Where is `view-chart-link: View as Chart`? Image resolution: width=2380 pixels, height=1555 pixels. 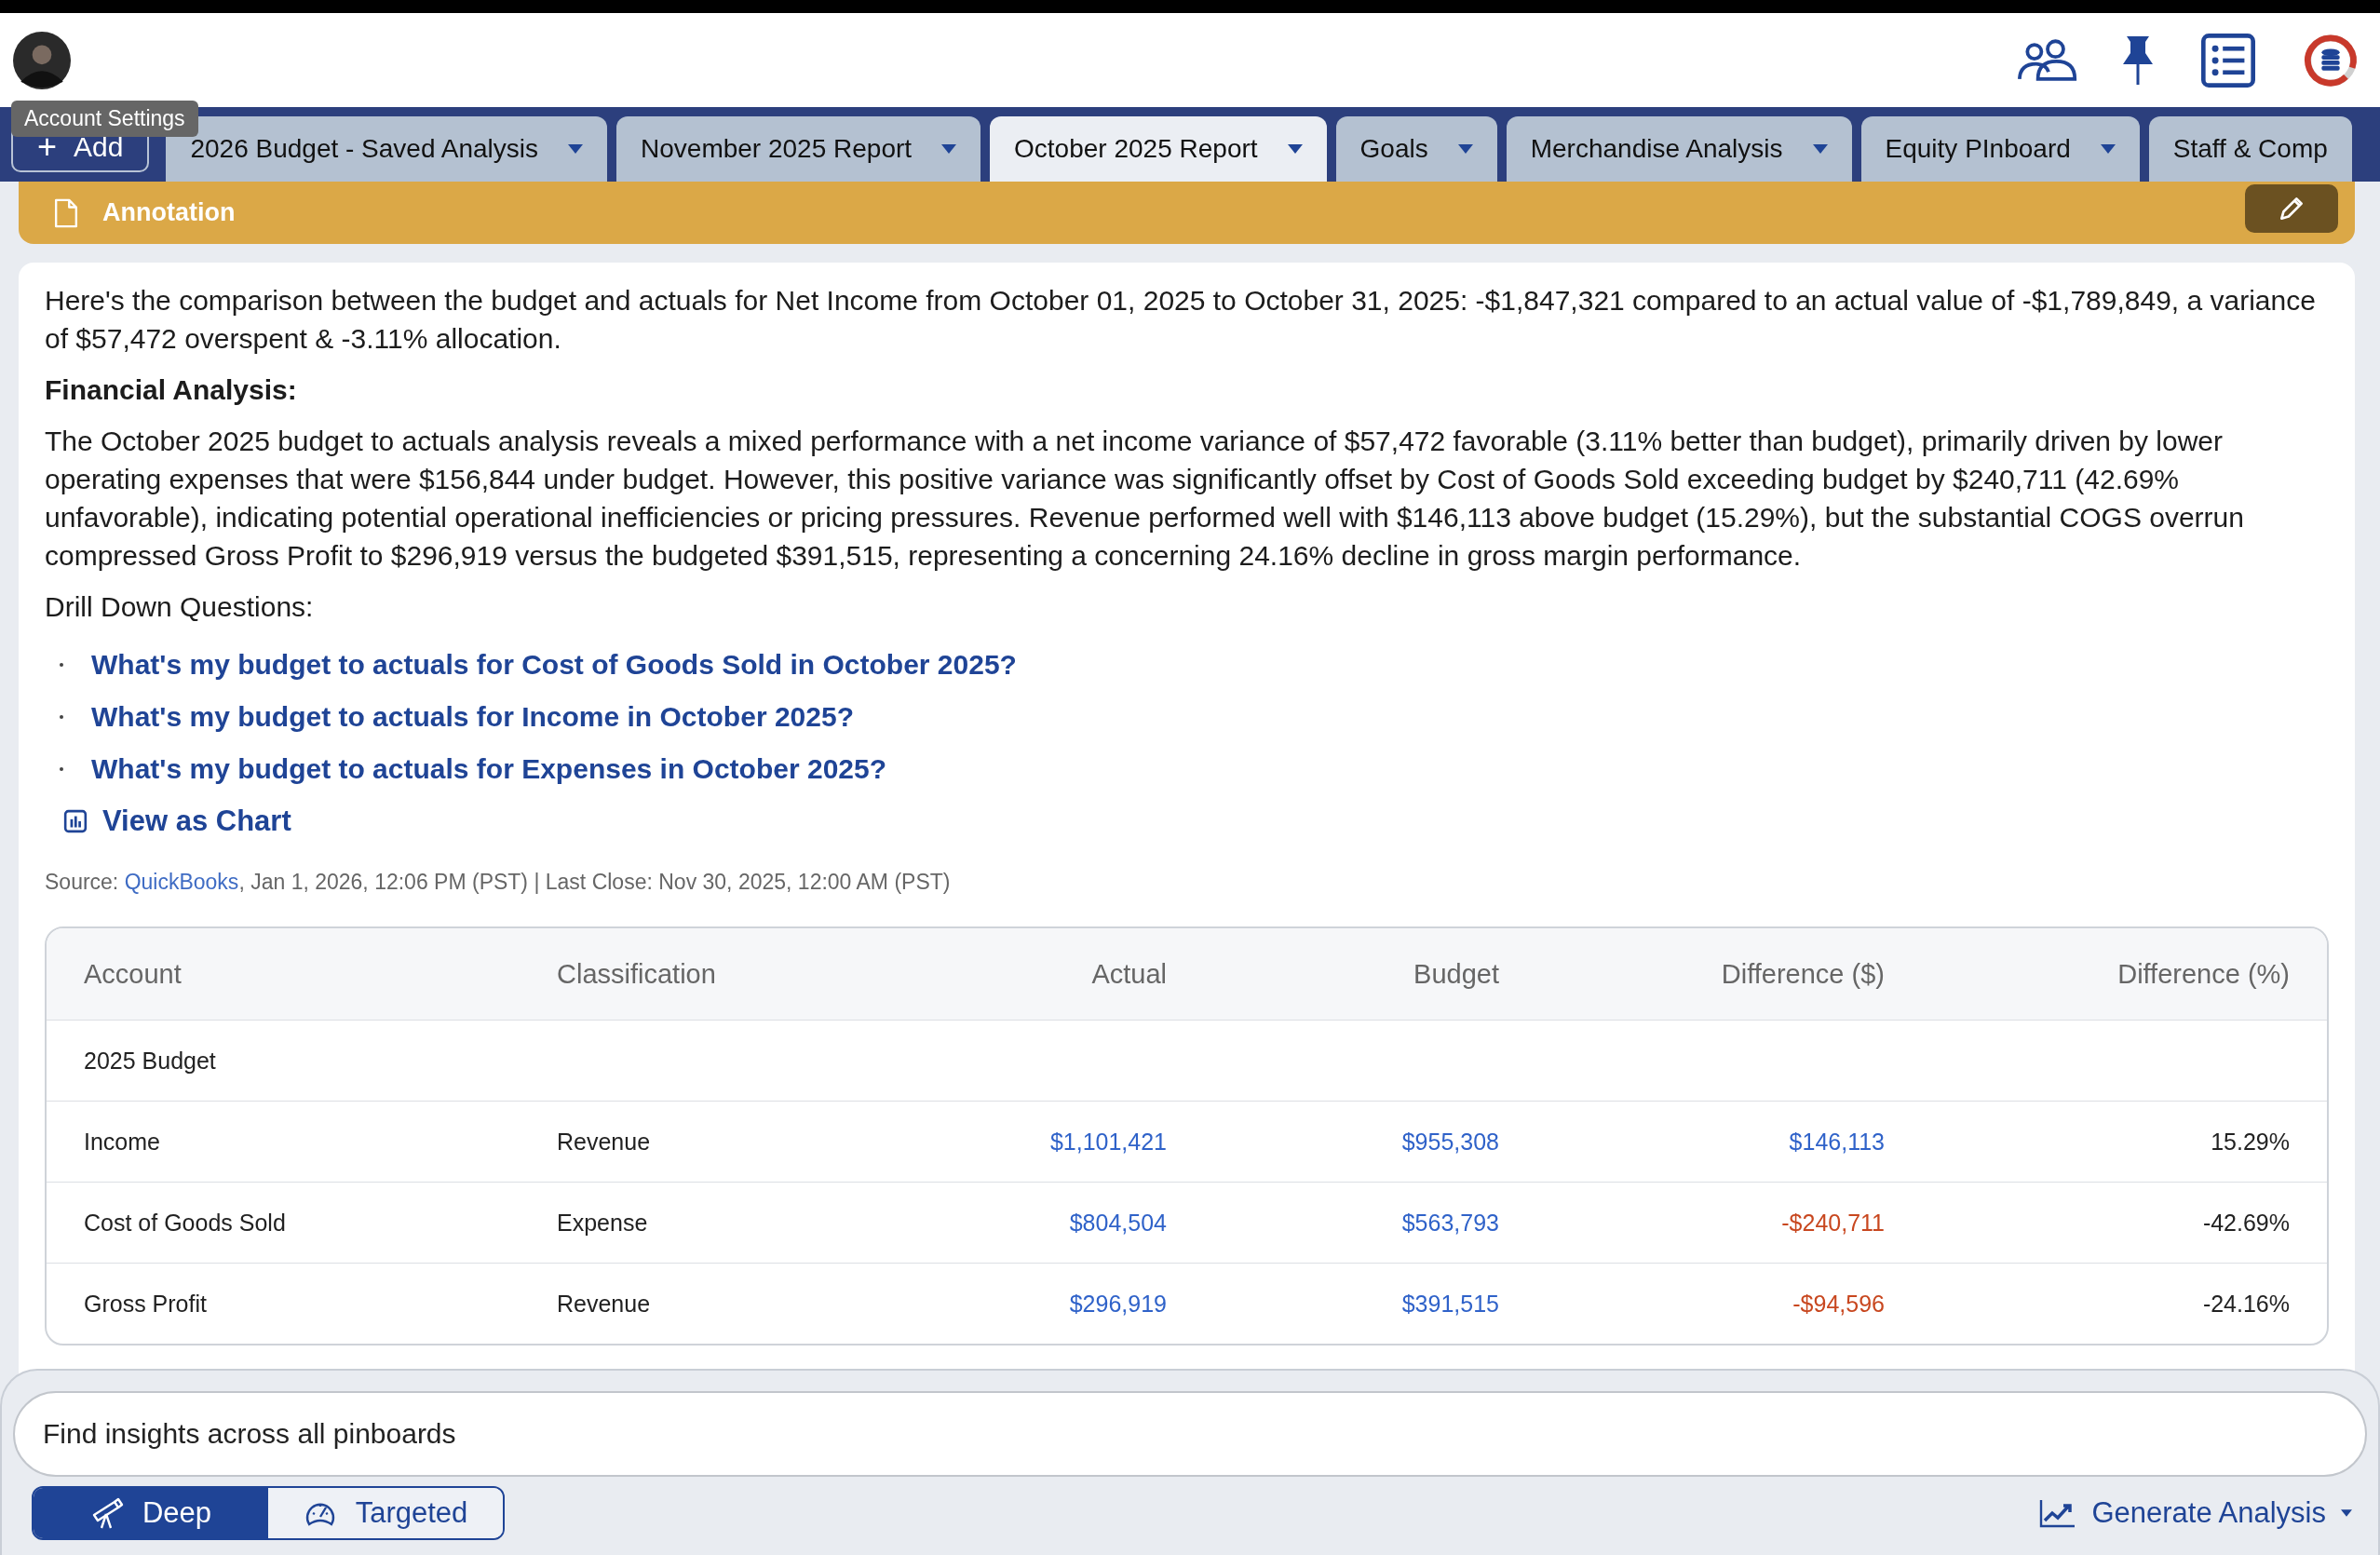 view-chart-link: View as Chart is located at coordinates (177, 821).